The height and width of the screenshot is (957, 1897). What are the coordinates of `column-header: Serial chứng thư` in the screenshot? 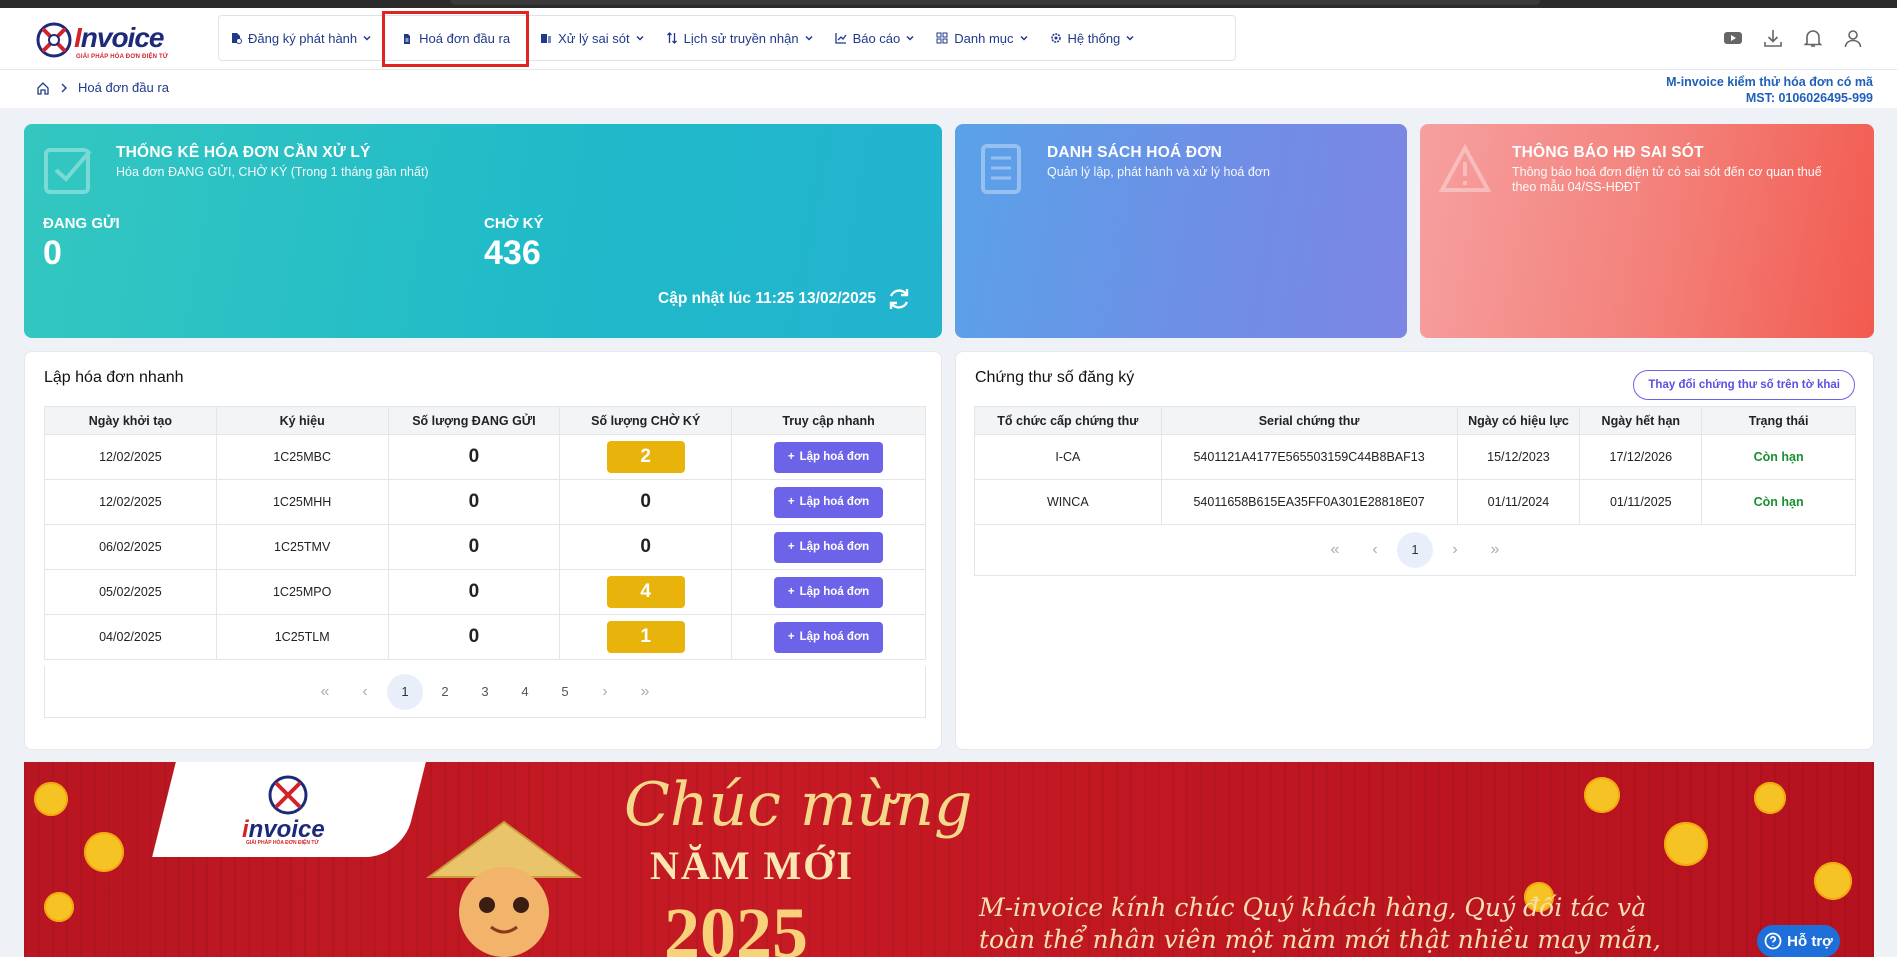 It's located at (1309, 420).